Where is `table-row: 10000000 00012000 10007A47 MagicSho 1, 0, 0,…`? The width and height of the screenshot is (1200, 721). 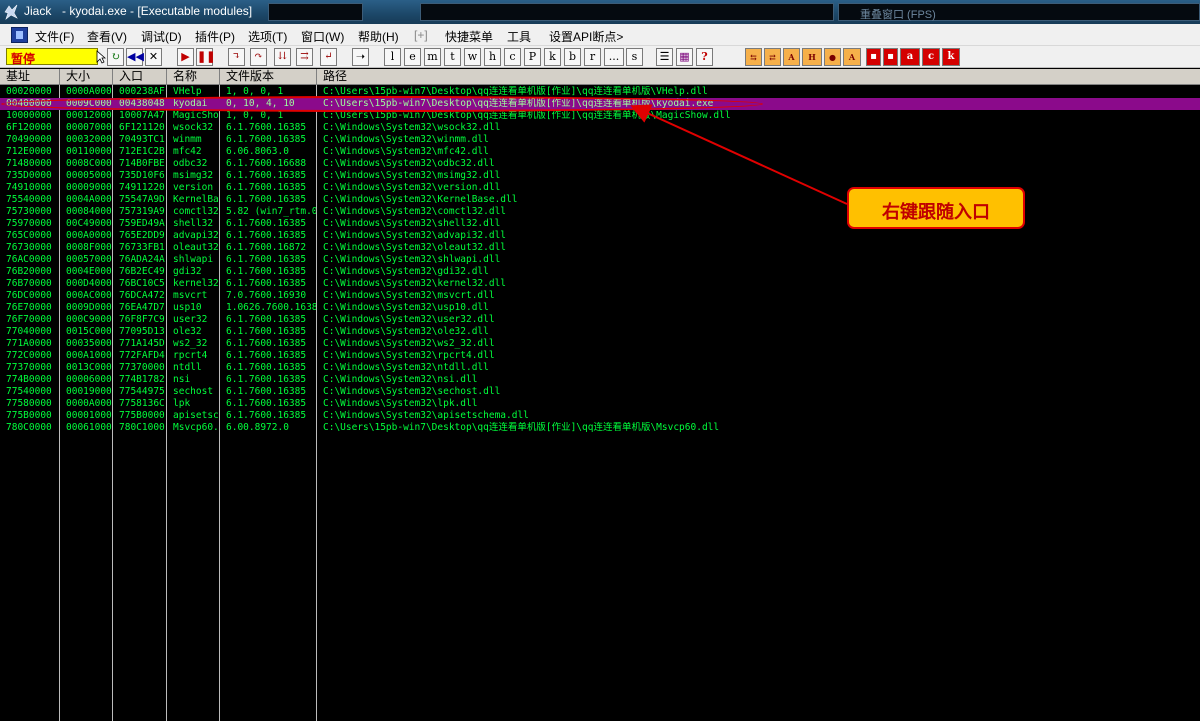 table-row: 10000000 00012000 10007A47 MagicSho 1, 0, 0,… is located at coordinates (600, 116).